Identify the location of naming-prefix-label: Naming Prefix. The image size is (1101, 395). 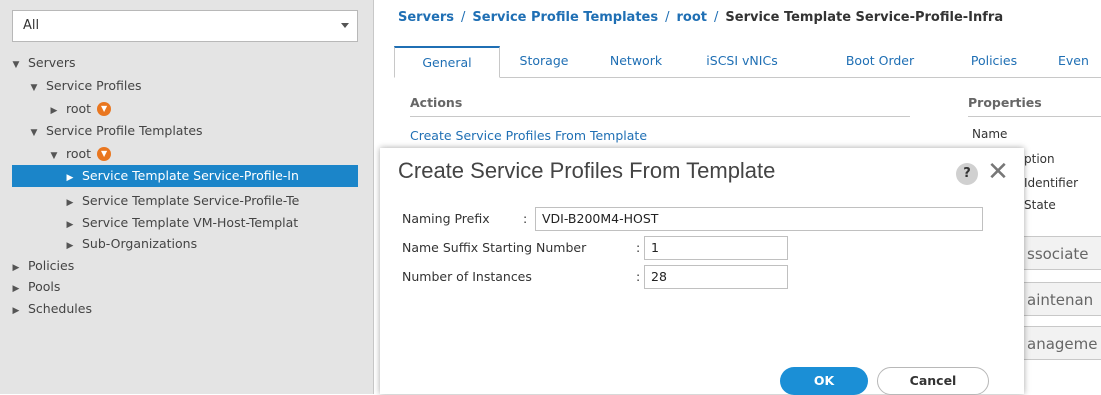
(446, 218).